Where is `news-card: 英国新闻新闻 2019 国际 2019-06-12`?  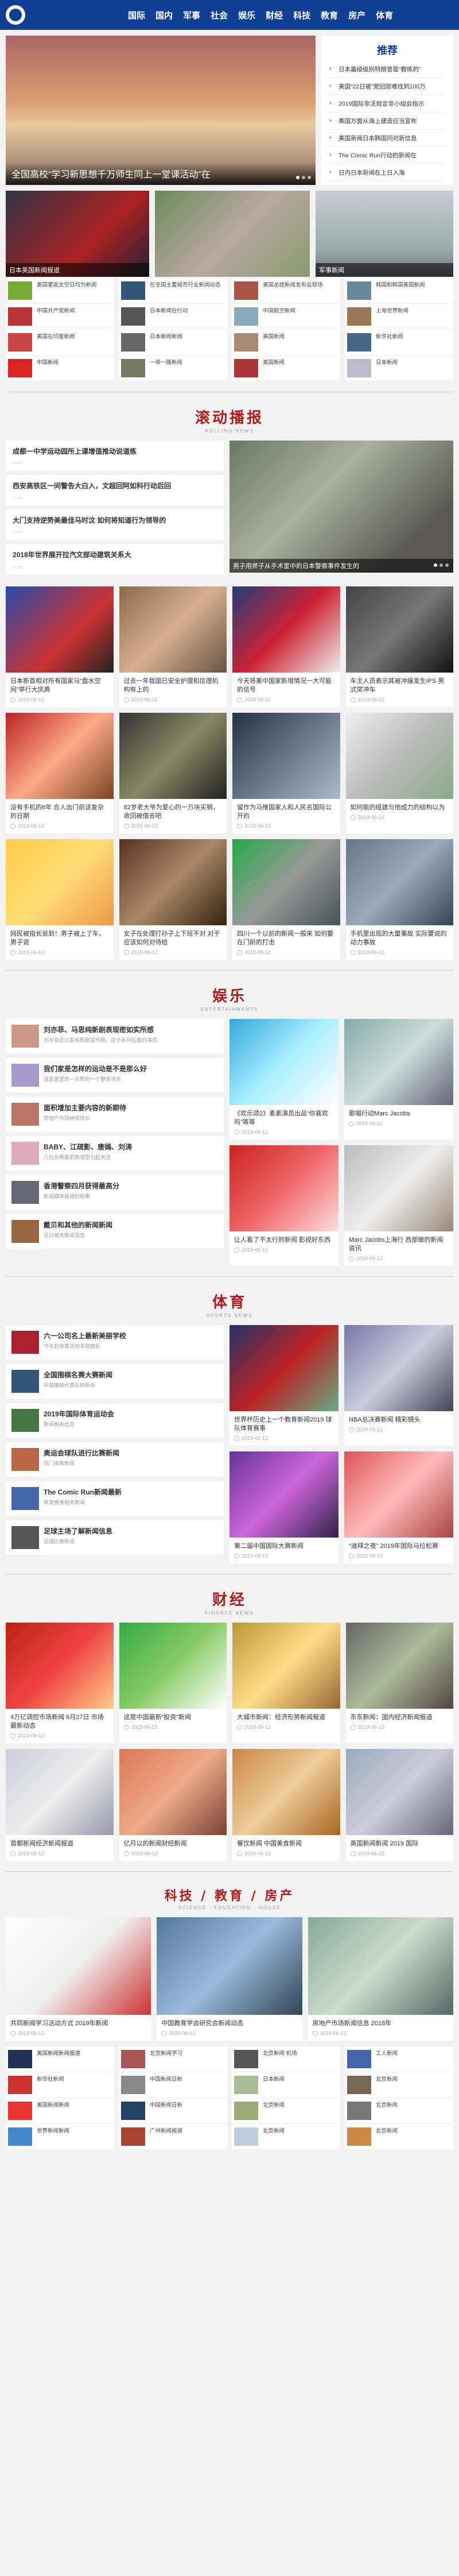 news-card: 英国新闻新闻 2019 国际 2019-06-12 is located at coordinates (399, 1805).